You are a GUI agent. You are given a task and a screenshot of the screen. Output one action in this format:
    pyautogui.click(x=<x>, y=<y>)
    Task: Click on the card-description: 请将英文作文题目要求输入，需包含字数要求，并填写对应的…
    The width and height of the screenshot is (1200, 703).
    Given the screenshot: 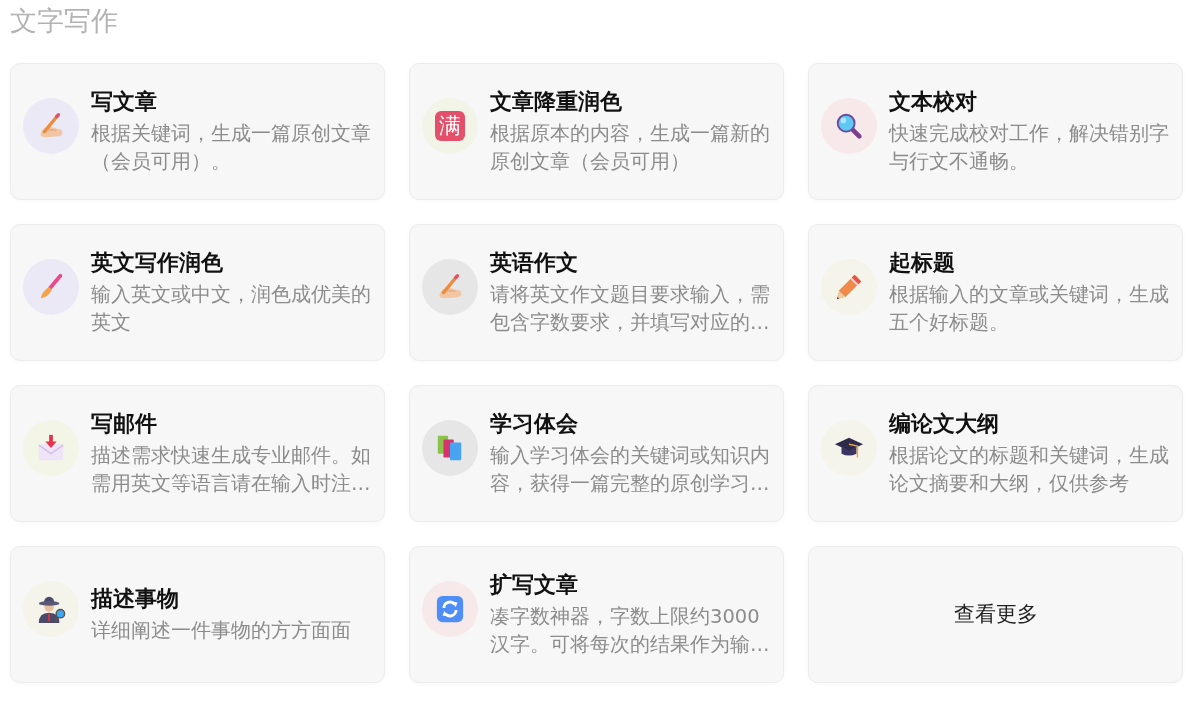 What is the action you would take?
    pyautogui.click(x=630, y=308)
    